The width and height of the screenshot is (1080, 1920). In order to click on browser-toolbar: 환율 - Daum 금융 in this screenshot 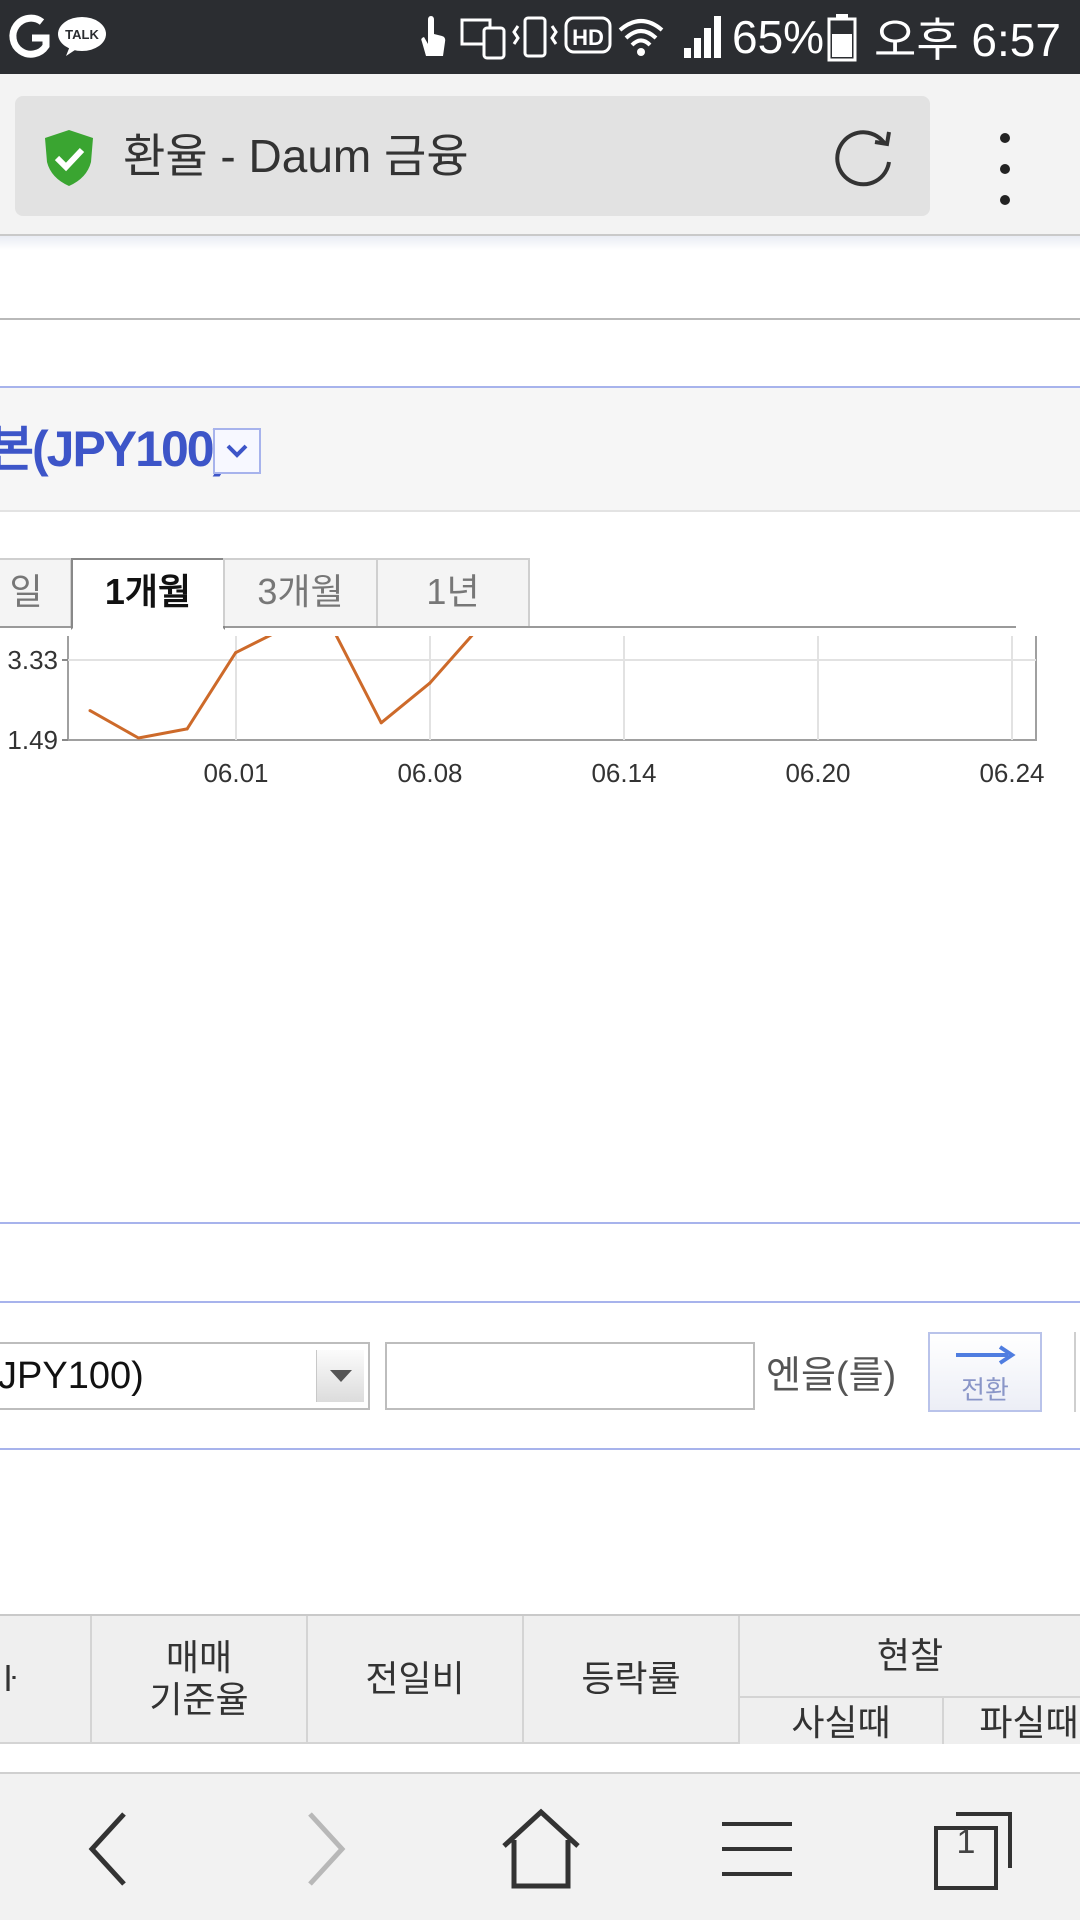, I will do `click(540, 155)`.